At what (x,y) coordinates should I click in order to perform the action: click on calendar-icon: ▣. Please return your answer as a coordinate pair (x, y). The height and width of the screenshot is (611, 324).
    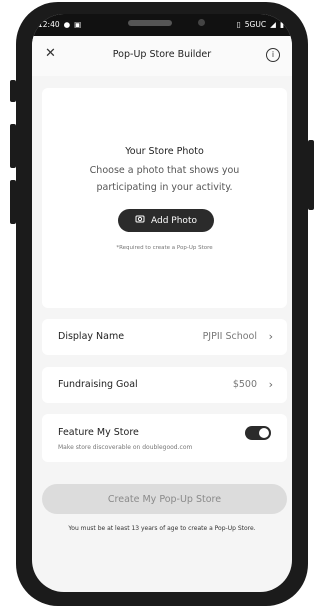
    Looking at the image, I should click on (78, 24).